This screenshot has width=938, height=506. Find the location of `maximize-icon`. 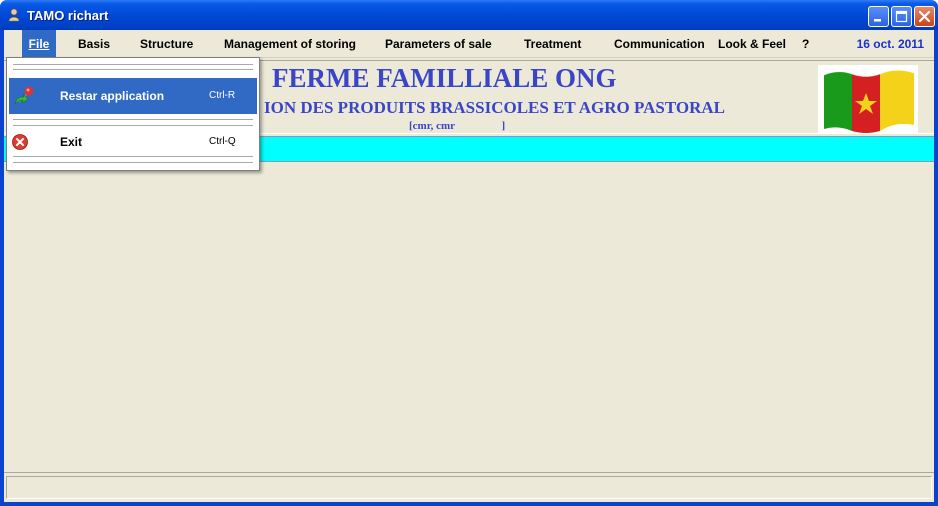

maximize-icon is located at coordinates (901, 16).